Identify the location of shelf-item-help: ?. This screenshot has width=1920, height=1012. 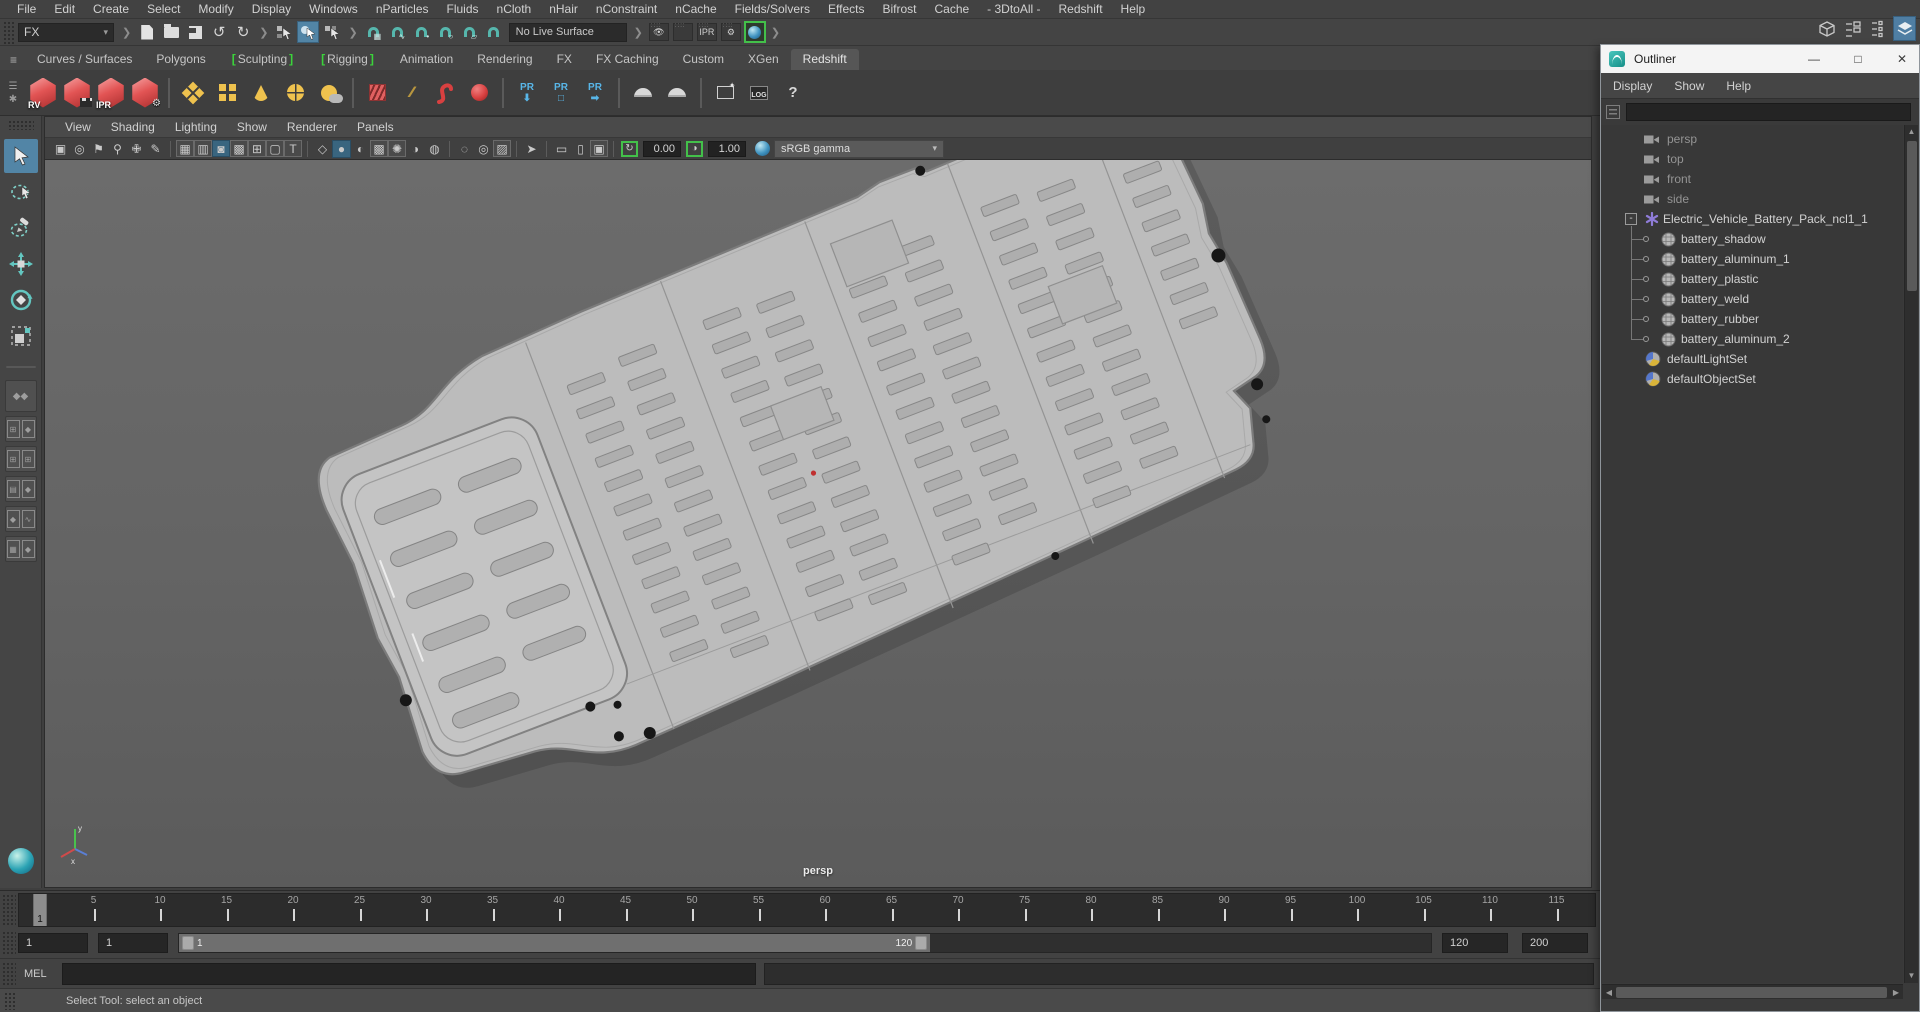
(793, 93).